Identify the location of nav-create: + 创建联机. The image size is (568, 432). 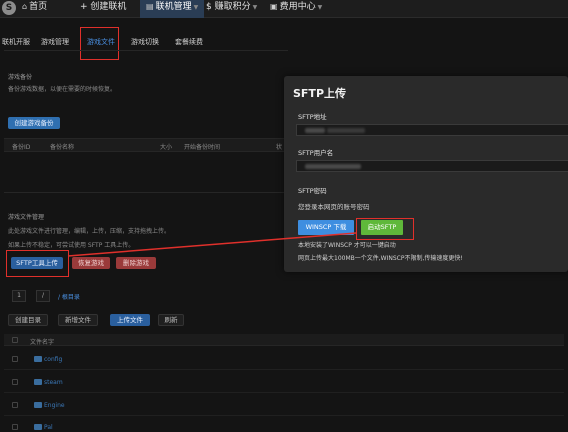
(103, 9).